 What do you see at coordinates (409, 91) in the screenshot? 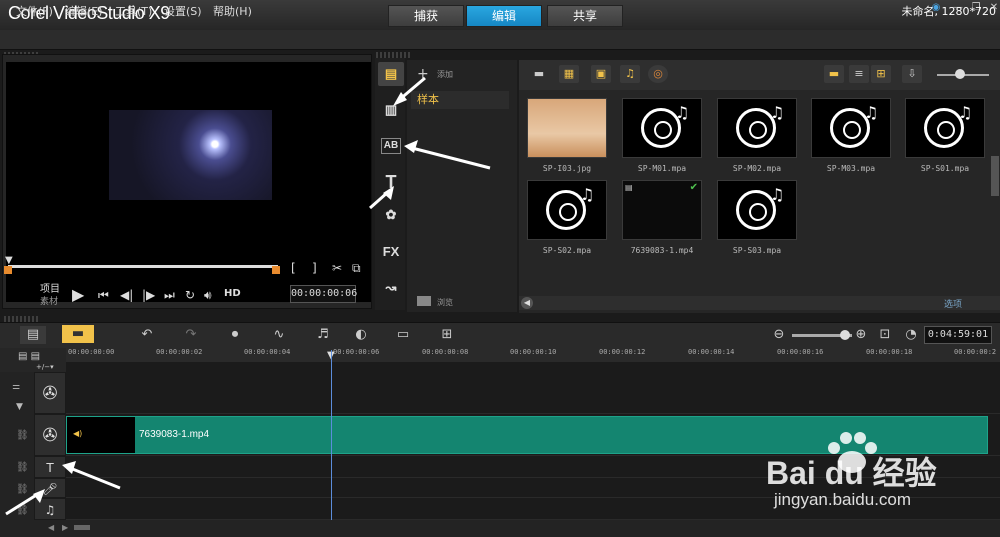
I see `arrow-to-instant-project` at bounding box center [409, 91].